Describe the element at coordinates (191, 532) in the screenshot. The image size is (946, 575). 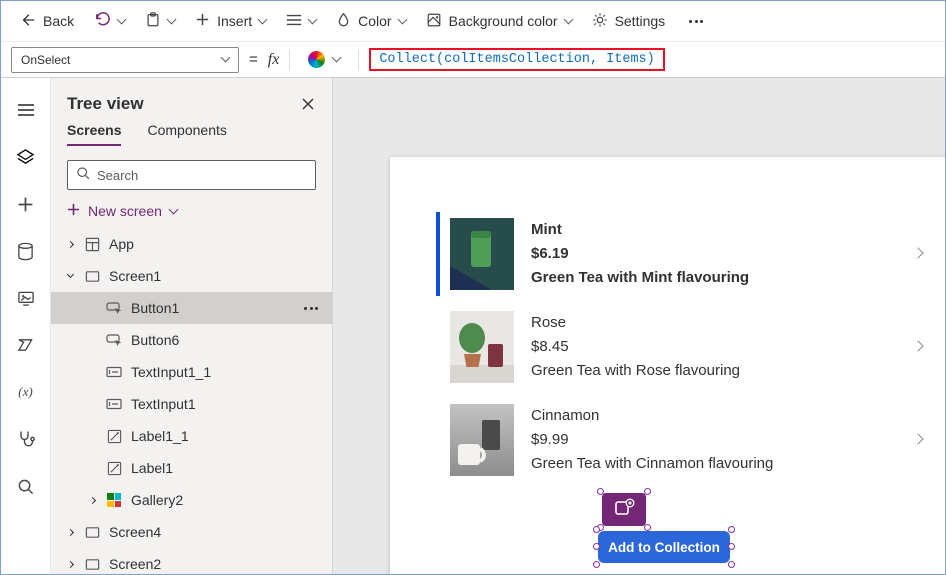
I see `tree-item-screen4: Screen4` at that location.